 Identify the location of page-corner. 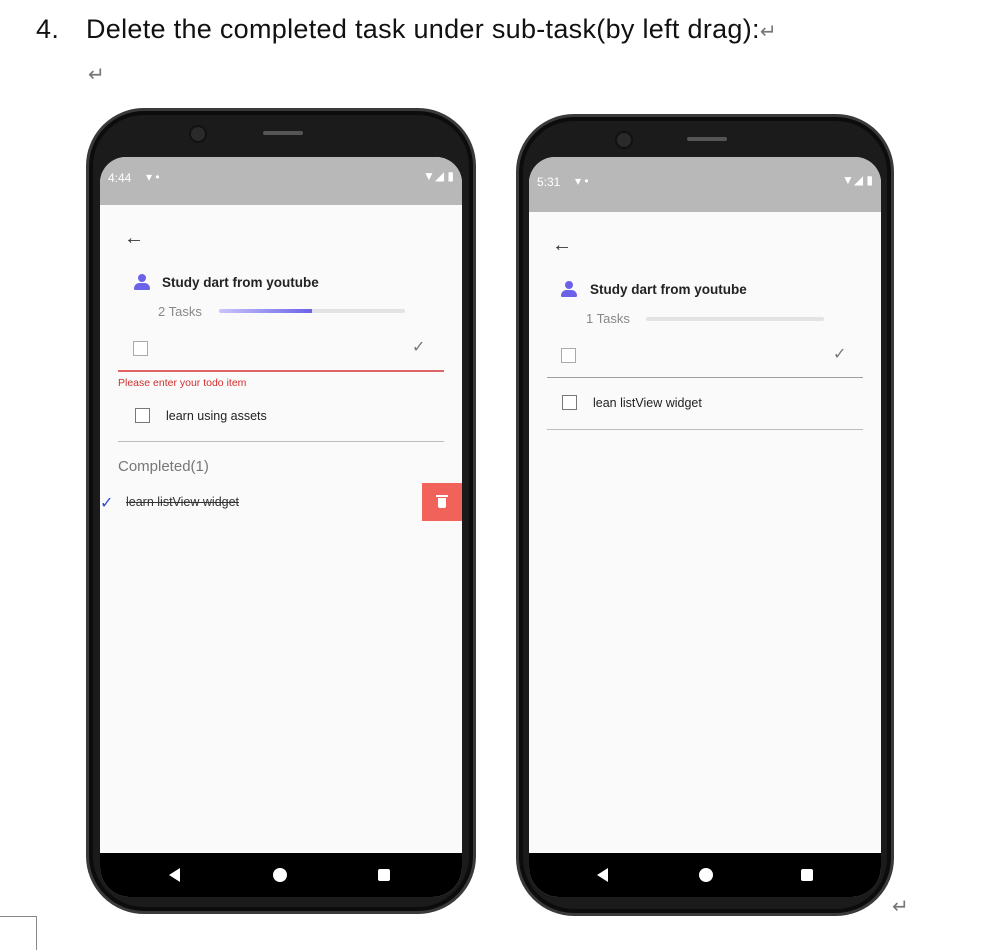
(18, 933).